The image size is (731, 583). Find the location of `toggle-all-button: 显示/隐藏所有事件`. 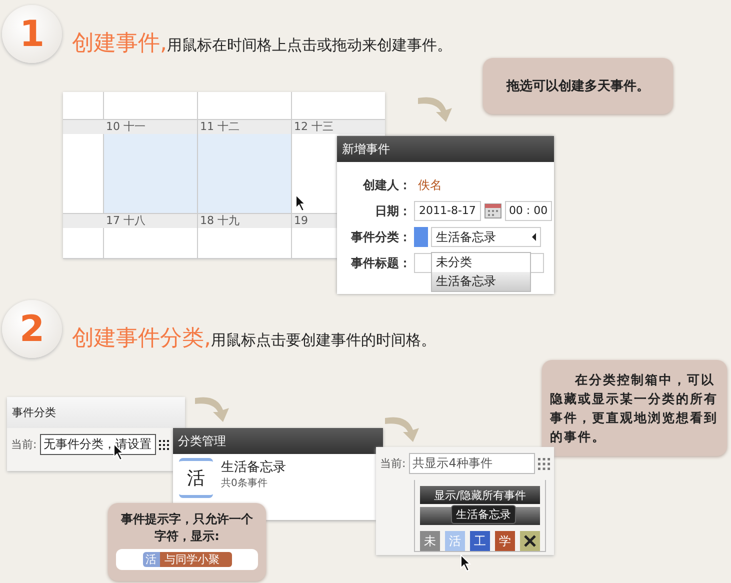

toggle-all-button: 显示/隐藏所有事件 is located at coordinates (480, 495).